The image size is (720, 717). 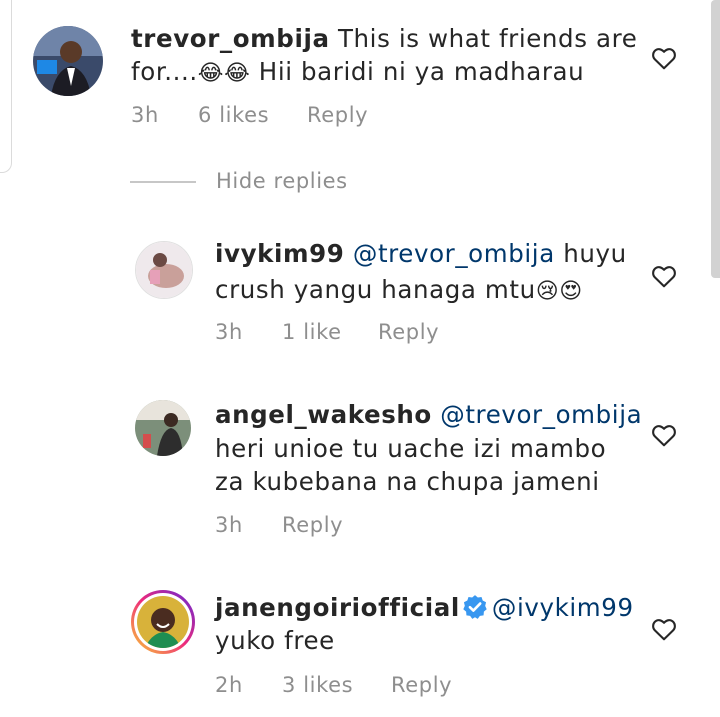 What do you see at coordinates (559, 291) in the screenshot?
I see `crying-heart-eyes-emoji: 😢😍` at bounding box center [559, 291].